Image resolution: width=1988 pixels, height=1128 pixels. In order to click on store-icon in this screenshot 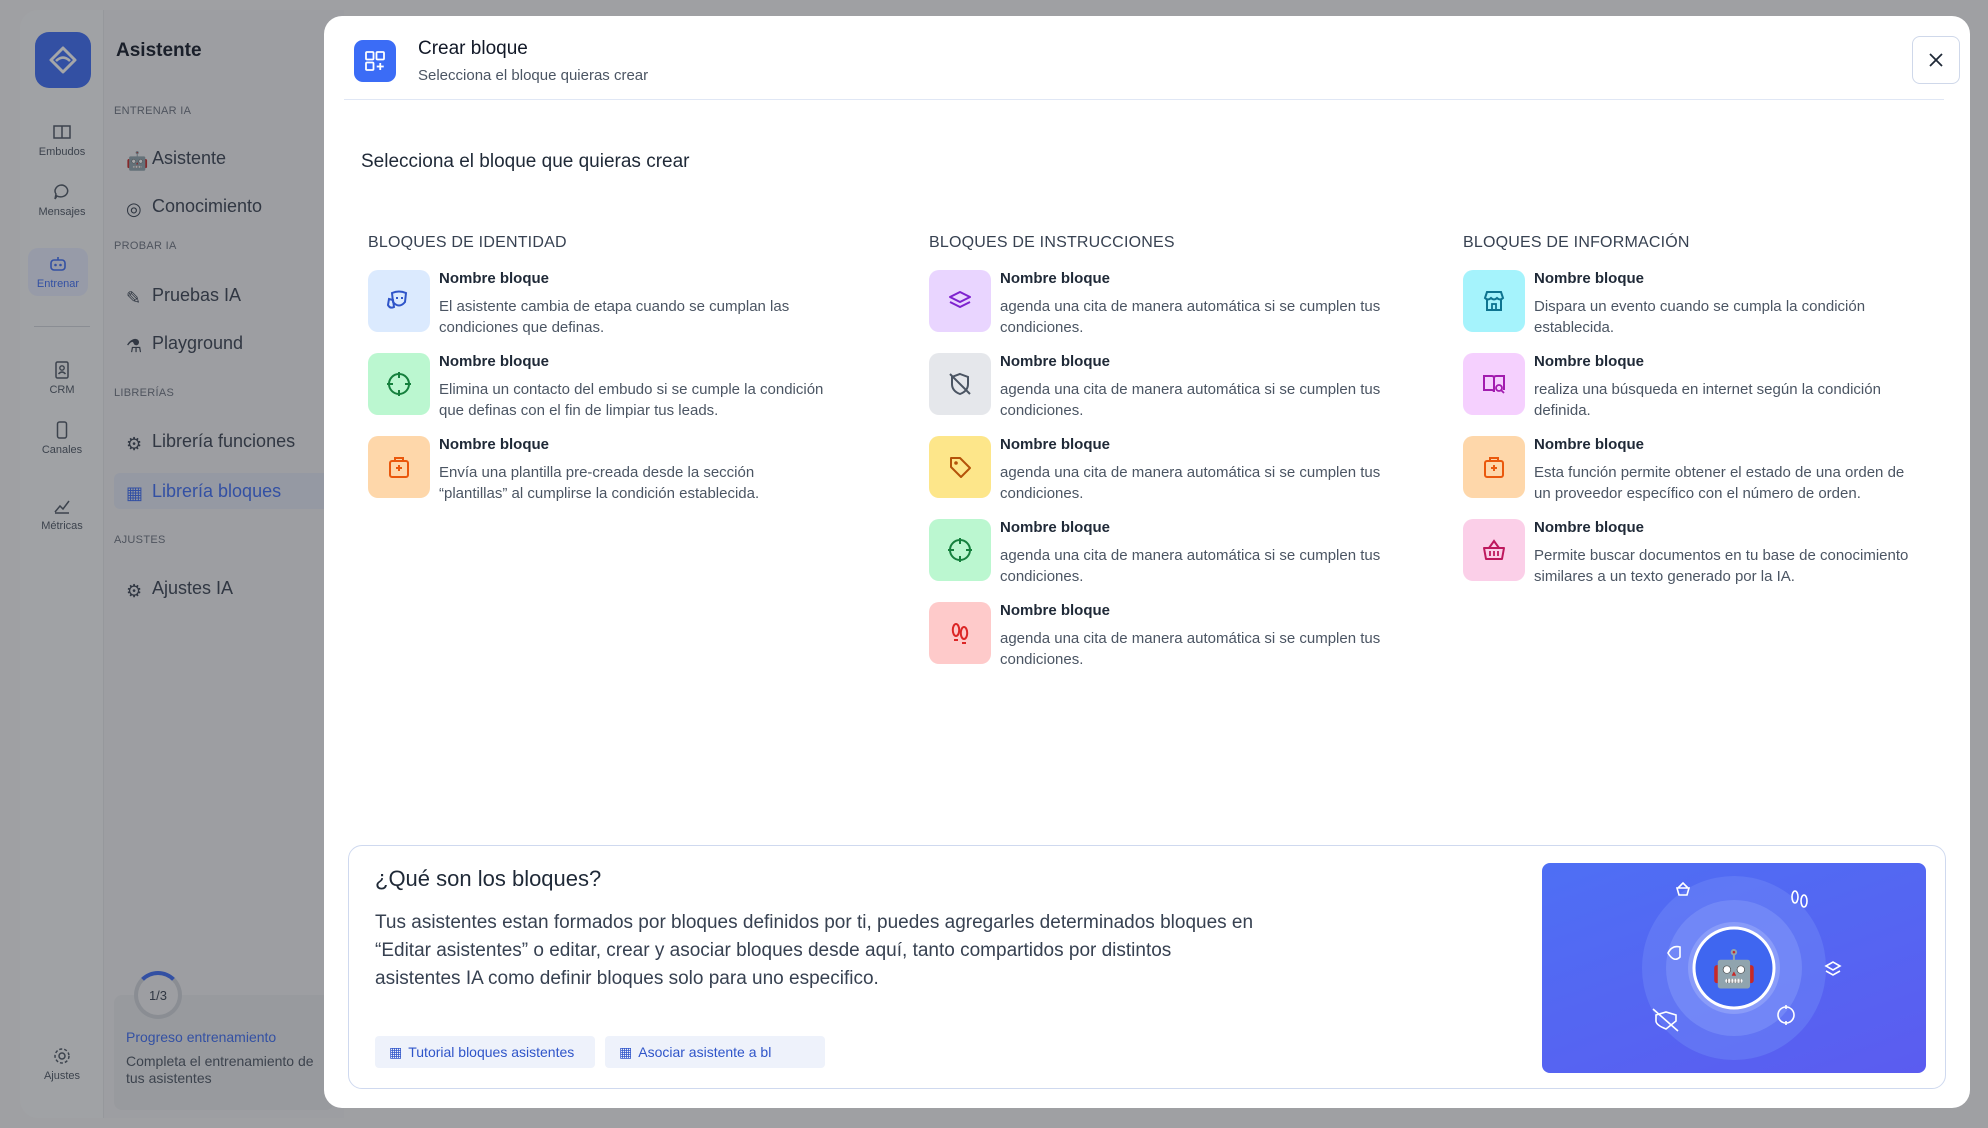, I will do `click(1494, 301)`.